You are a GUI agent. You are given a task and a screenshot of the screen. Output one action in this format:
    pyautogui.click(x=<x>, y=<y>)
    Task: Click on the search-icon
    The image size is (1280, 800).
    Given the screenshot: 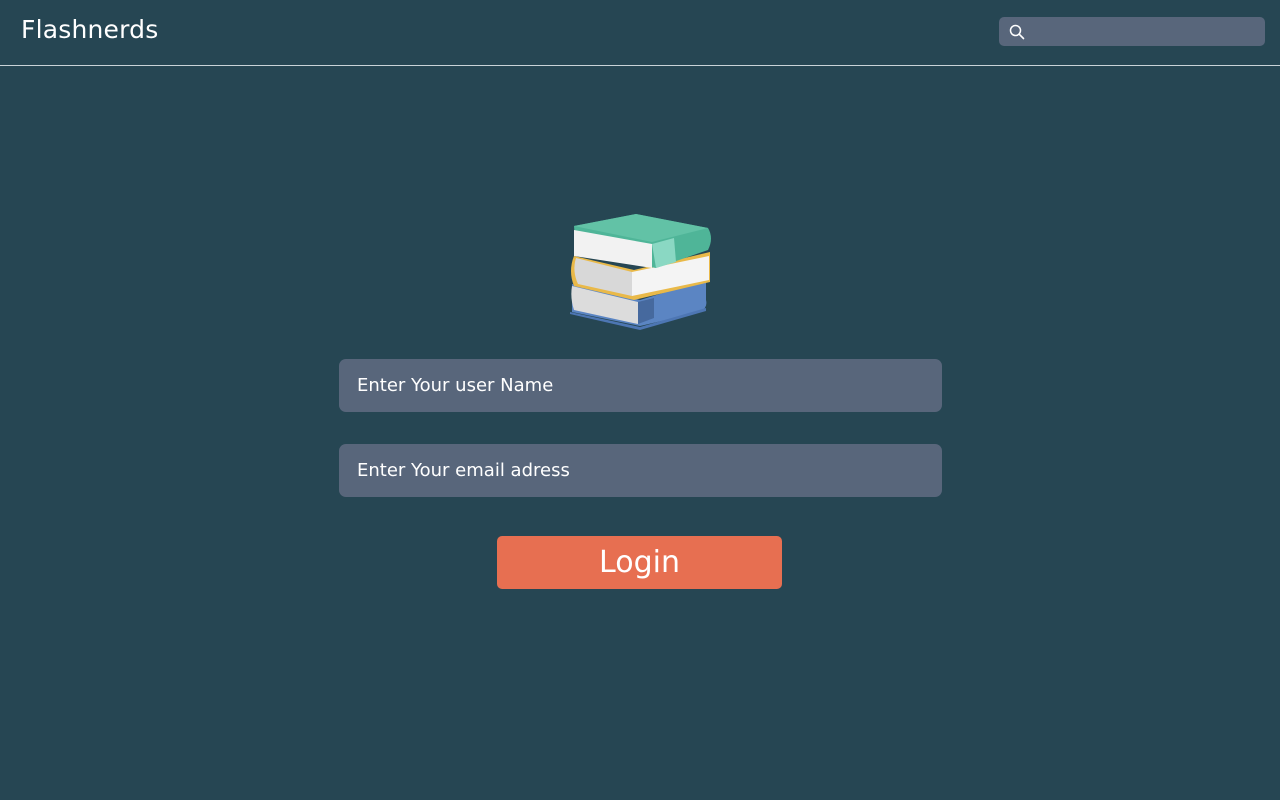 What is the action you would take?
    pyautogui.click(x=1017, y=32)
    